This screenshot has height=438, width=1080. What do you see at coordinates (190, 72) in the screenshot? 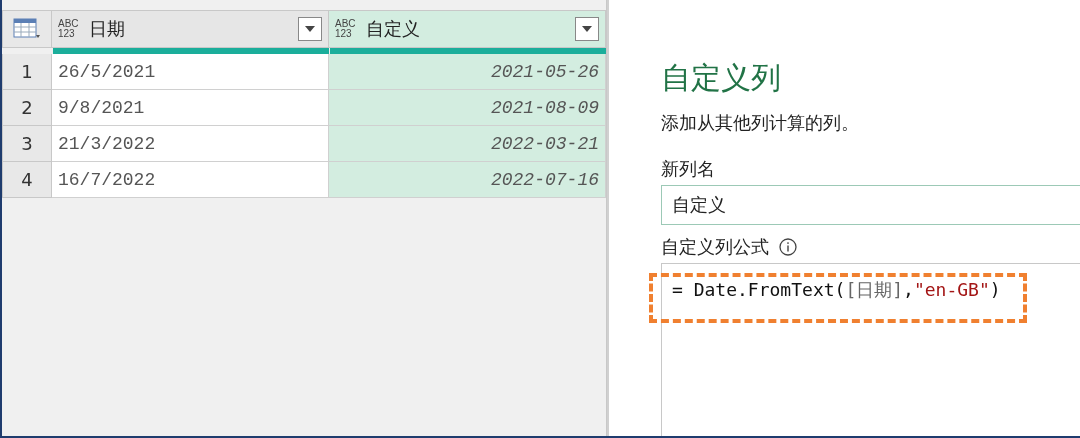
I see `table-cell: 26/5/2021` at bounding box center [190, 72].